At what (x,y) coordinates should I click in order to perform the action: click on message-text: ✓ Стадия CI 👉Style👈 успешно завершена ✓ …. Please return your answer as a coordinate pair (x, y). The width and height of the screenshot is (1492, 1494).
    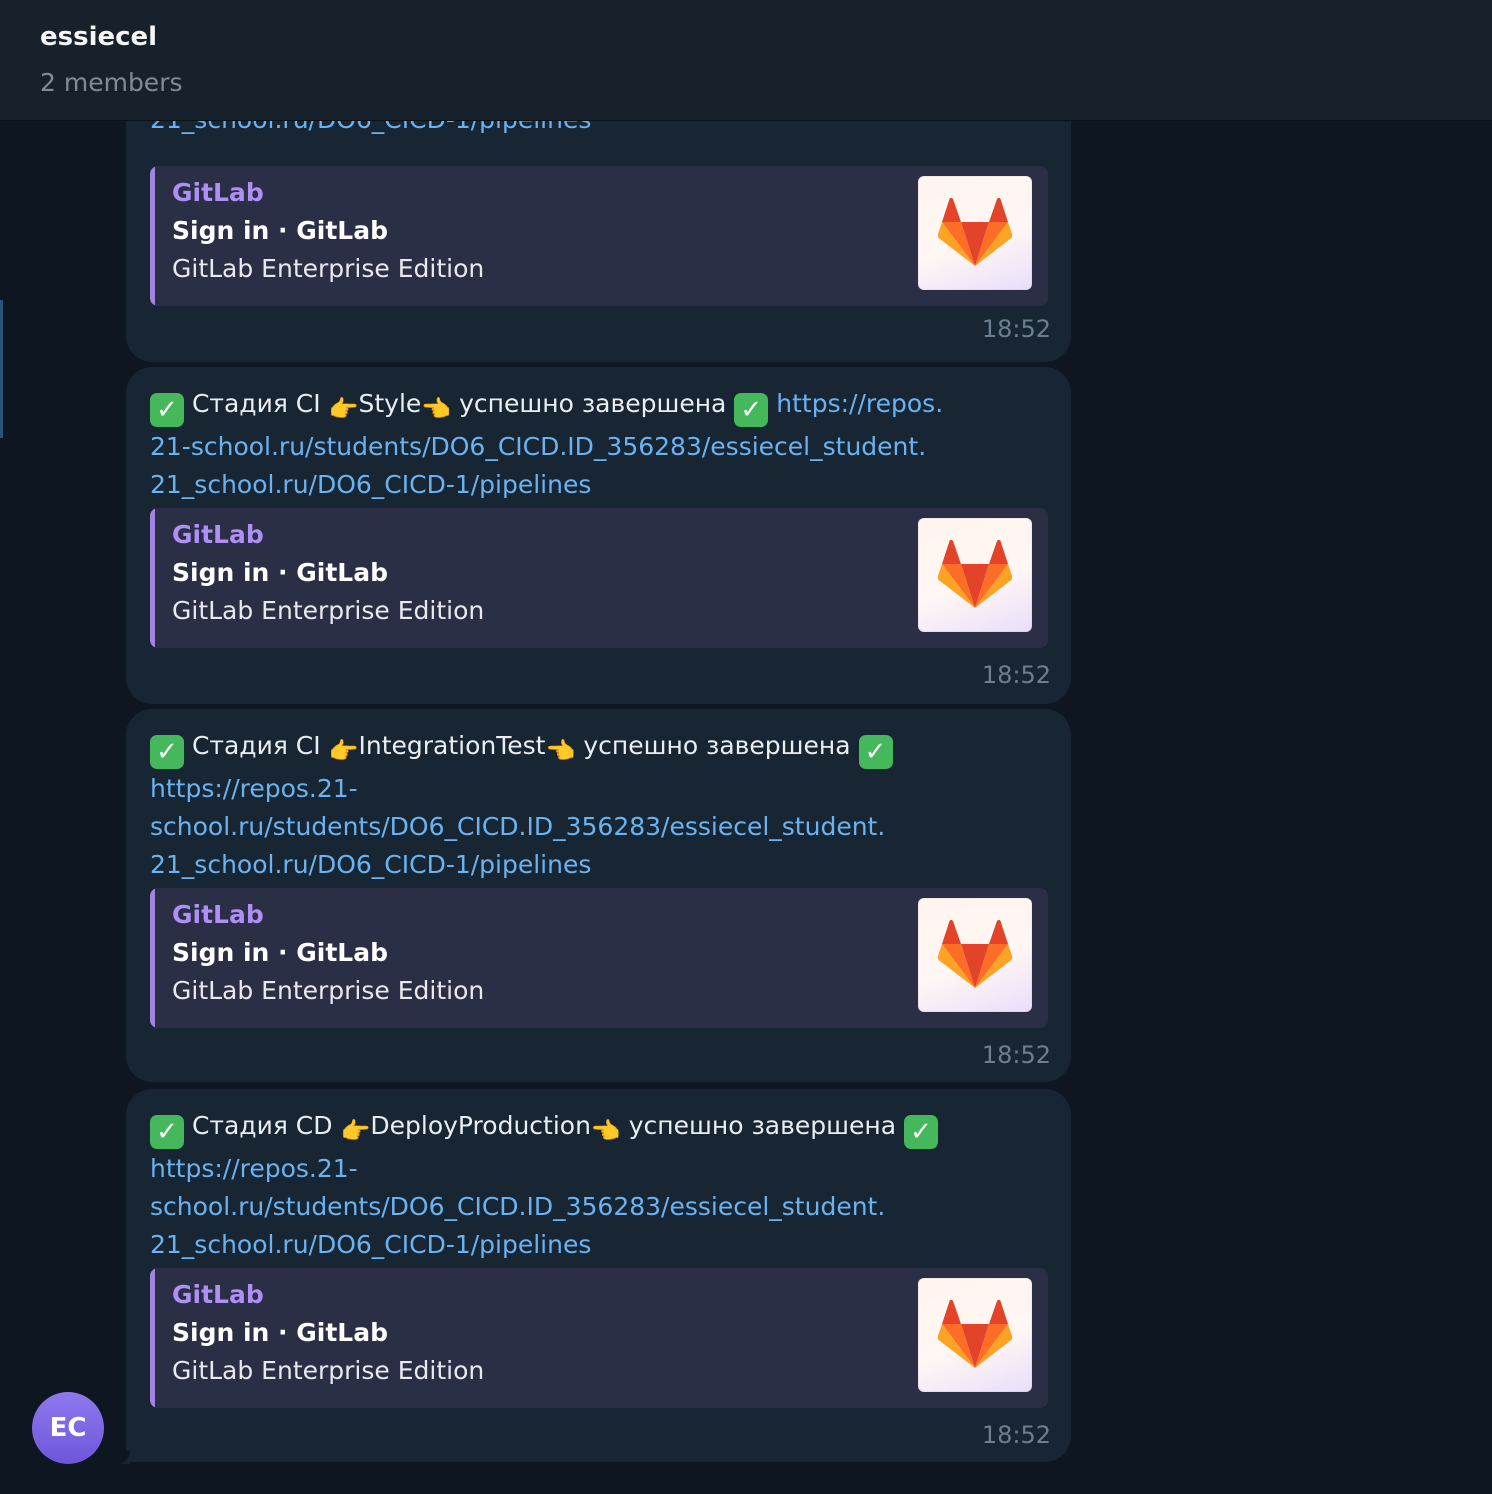
    Looking at the image, I should click on (595, 444).